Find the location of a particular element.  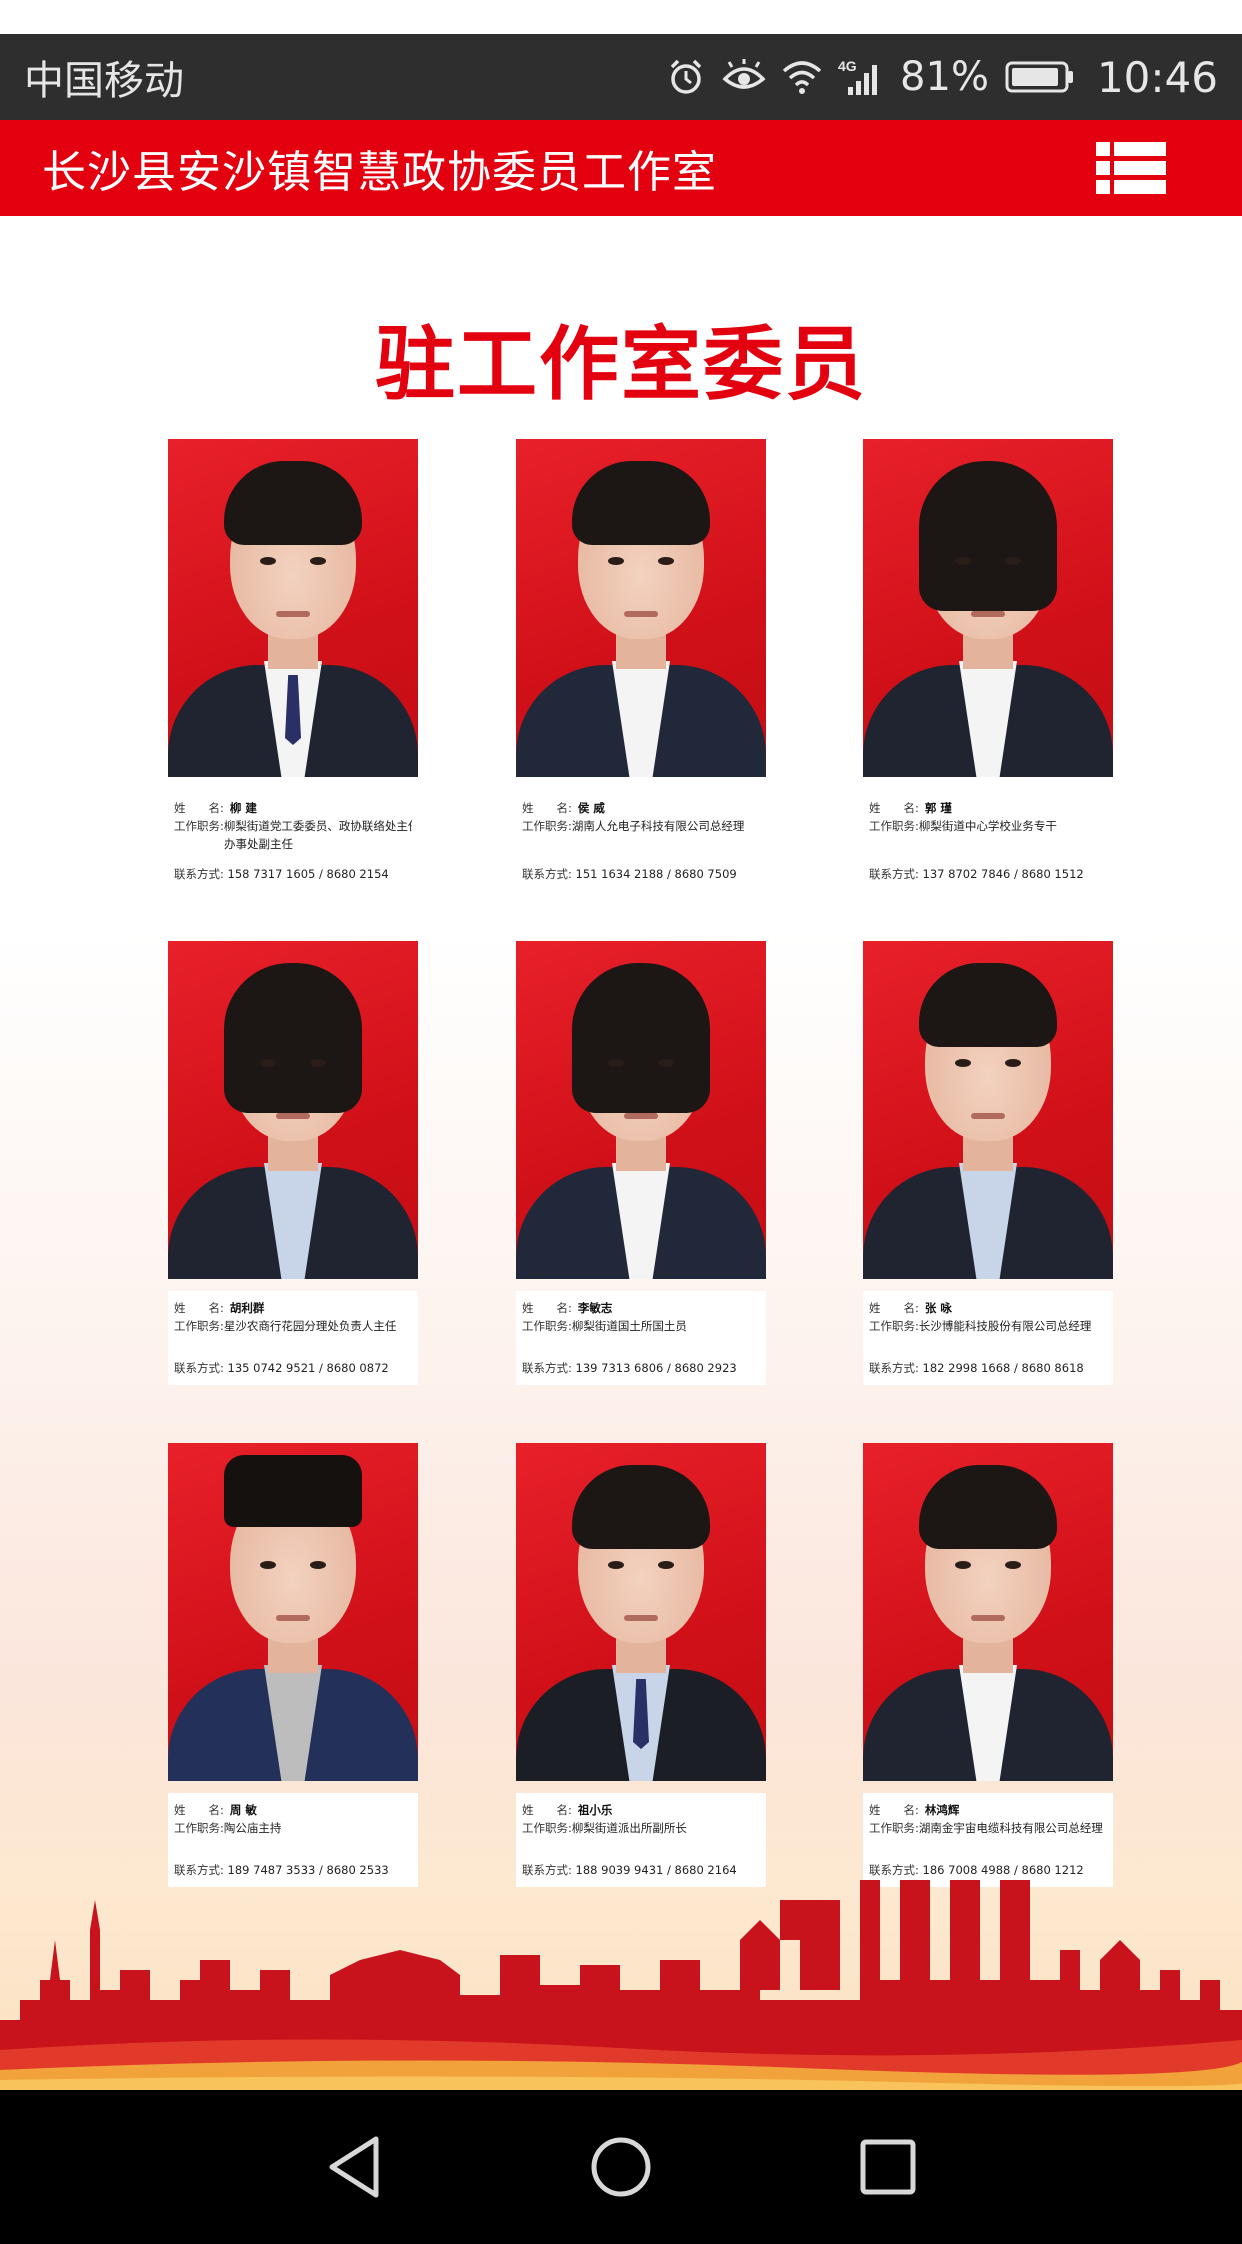

status-icons: 4G 81% 10:46 is located at coordinates (942, 77).